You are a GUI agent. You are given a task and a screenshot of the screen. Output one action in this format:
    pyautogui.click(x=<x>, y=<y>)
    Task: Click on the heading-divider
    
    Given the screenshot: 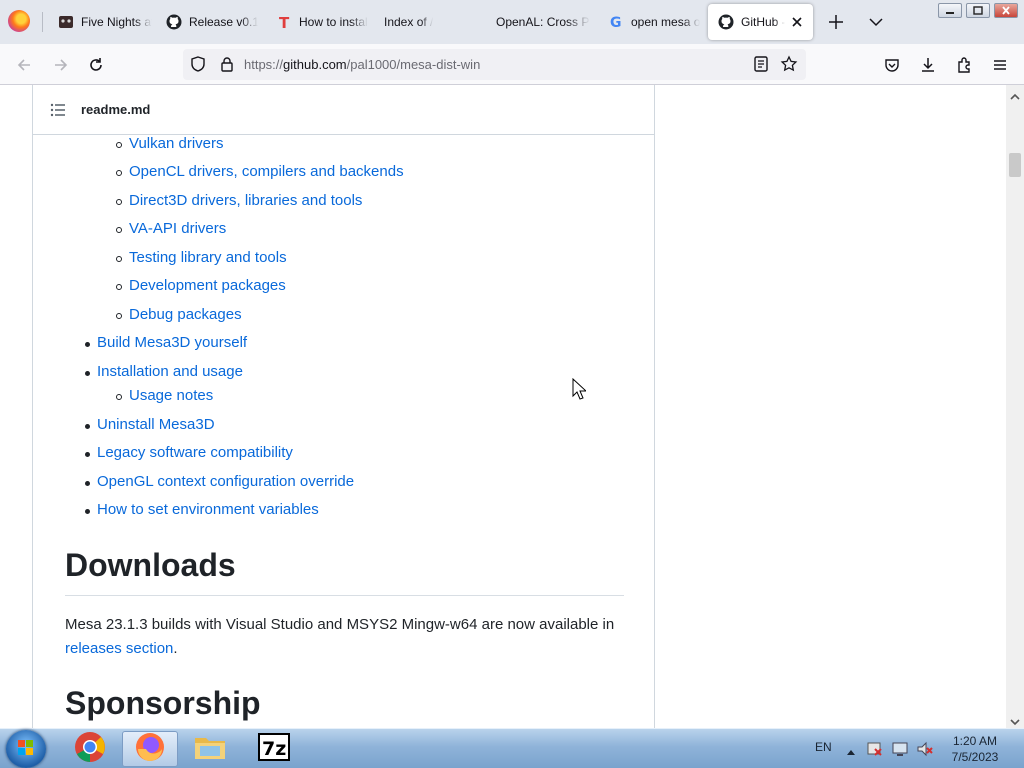 What is the action you would take?
    pyautogui.click(x=344, y=595)
    